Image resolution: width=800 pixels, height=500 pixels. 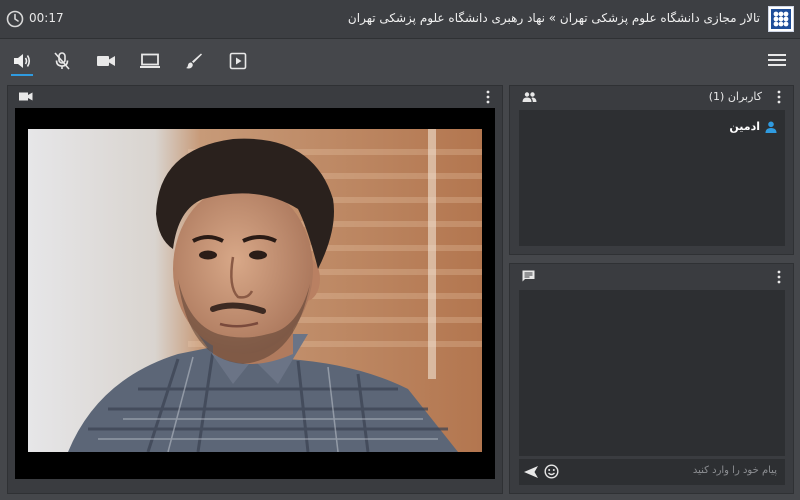 What do you see at coordinates (26, 96) in the screenshot?
I see `video-camera-icon` at bounding box center [26, 96].